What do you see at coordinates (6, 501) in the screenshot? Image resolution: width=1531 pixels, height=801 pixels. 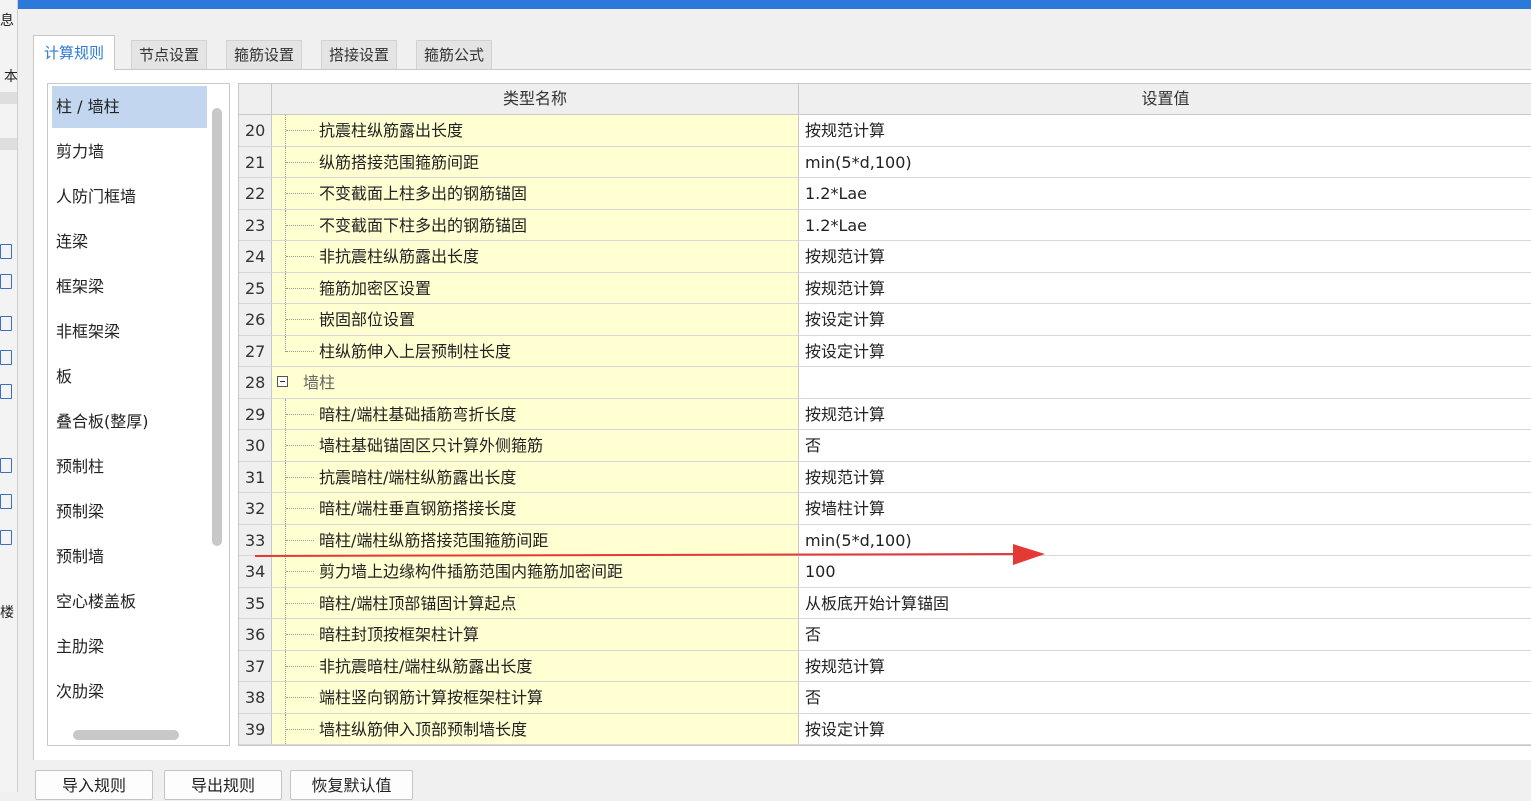 I see `beam-icon` at bounding box center [6, 501].